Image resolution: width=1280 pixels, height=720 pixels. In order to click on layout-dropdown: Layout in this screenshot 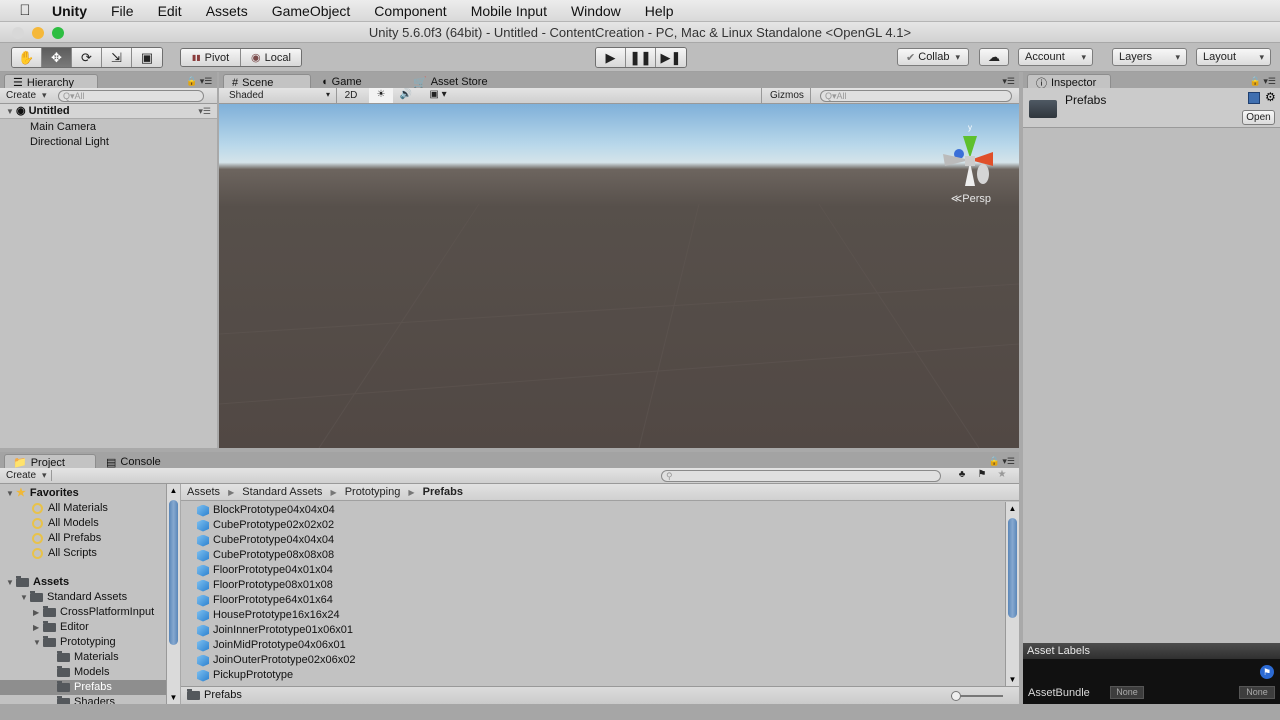, I will do `click(1233, 57)`.